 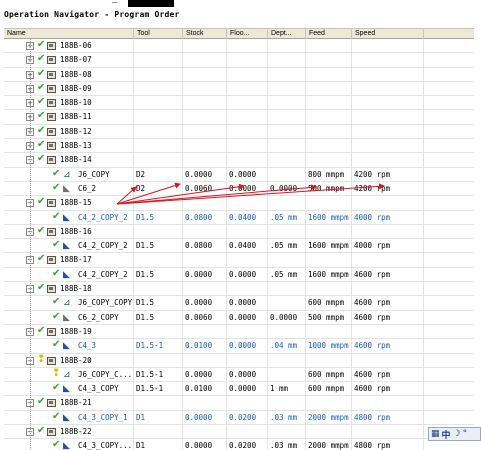 What do you see at coordinates (239, 132) in the screenshot?
I see `program-row: + ✔ 188B-12` at bounding box center [239, 132].